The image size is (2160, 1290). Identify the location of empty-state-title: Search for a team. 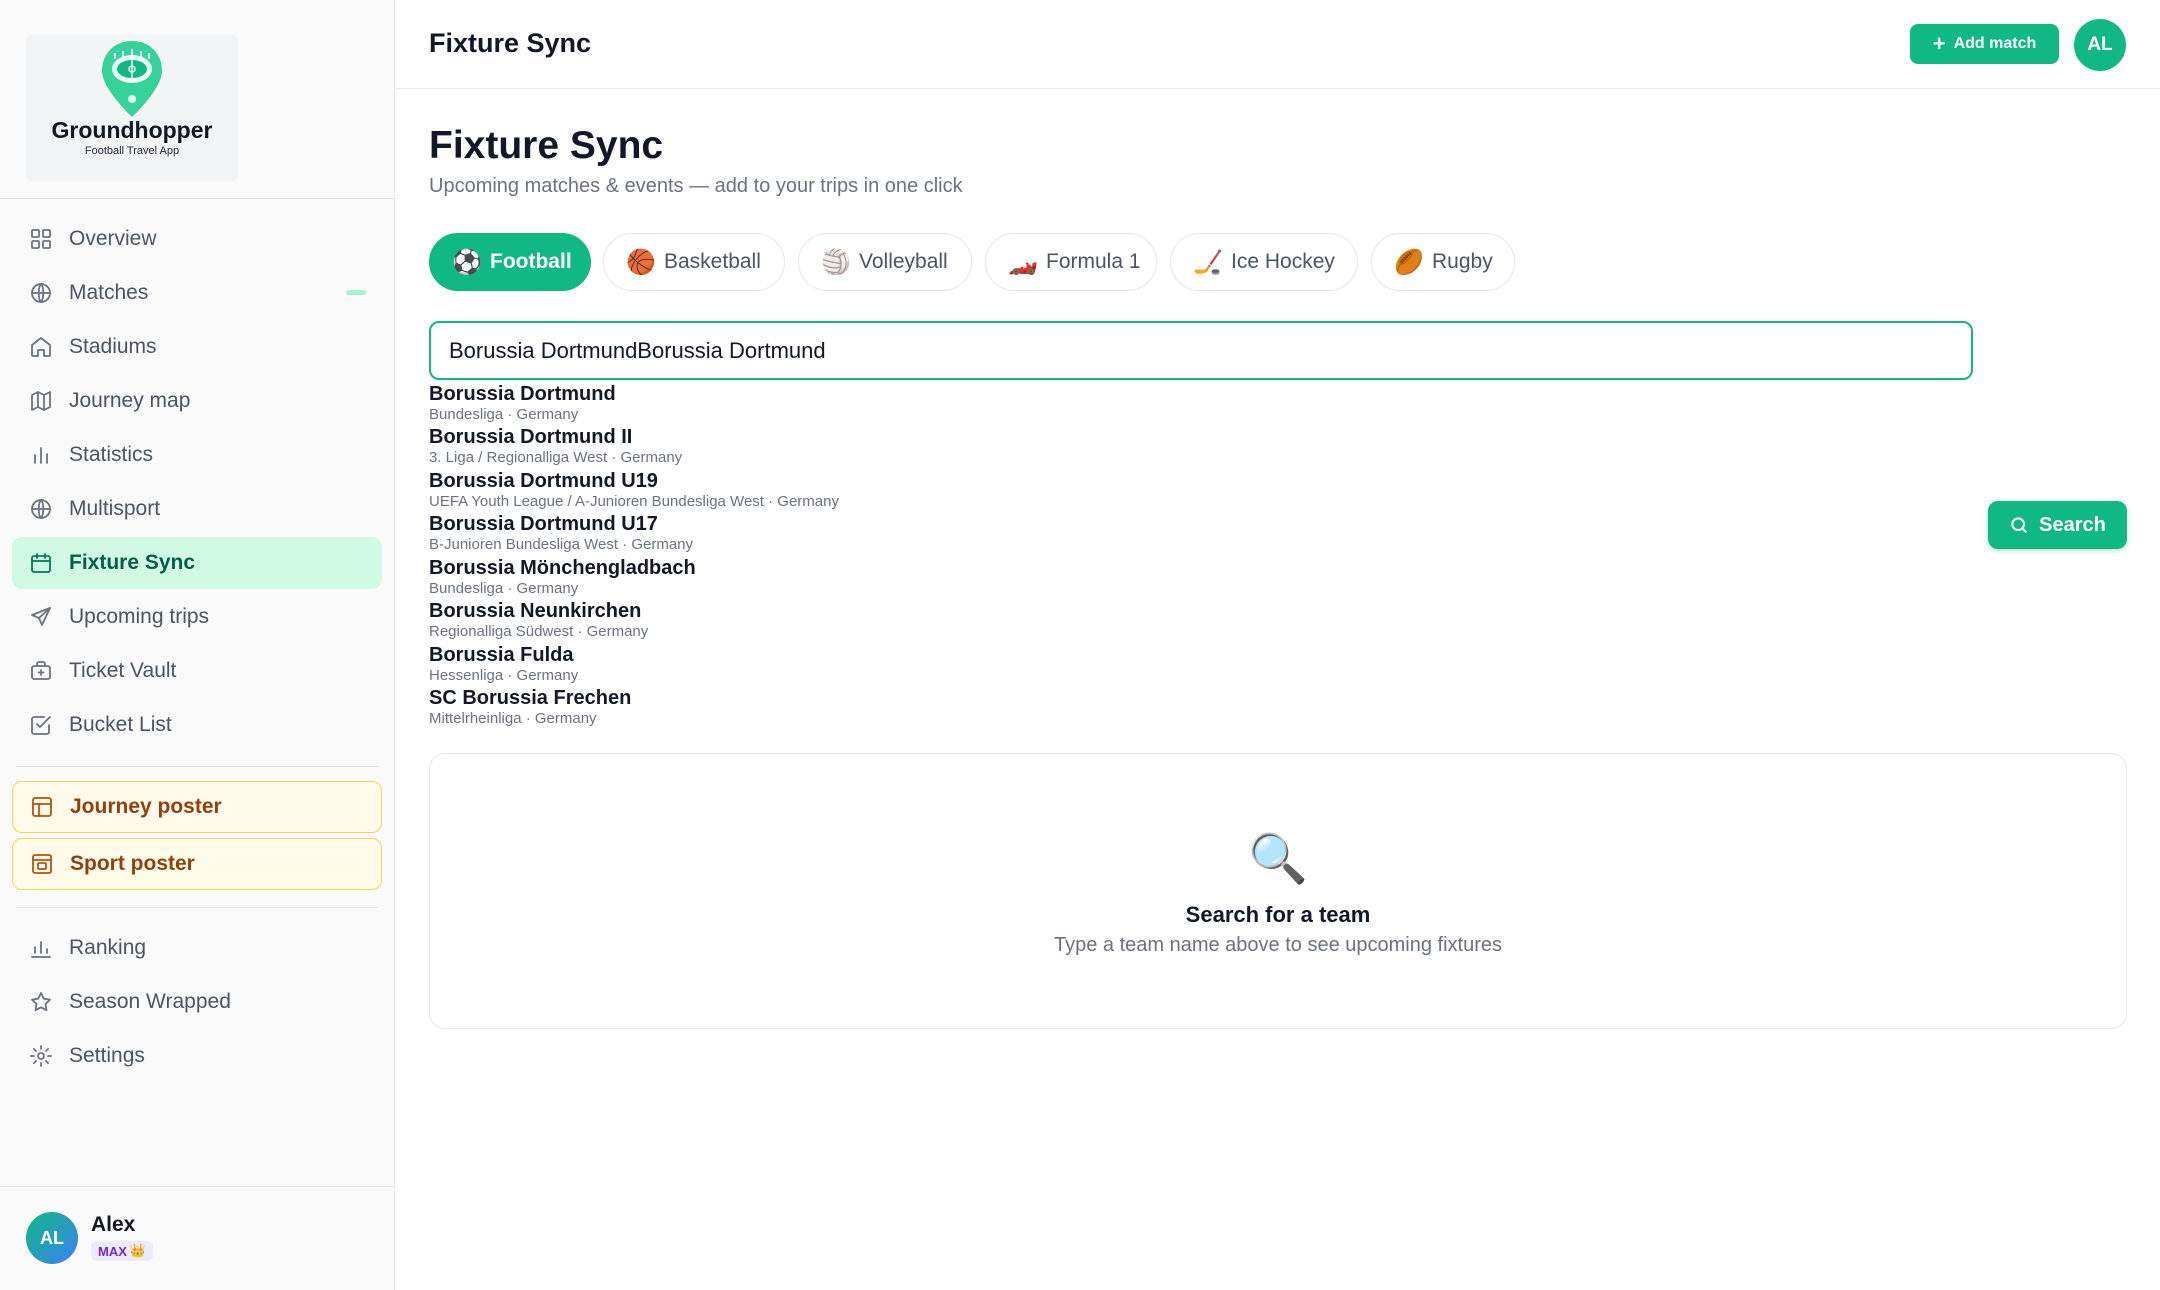
(1278, 914).